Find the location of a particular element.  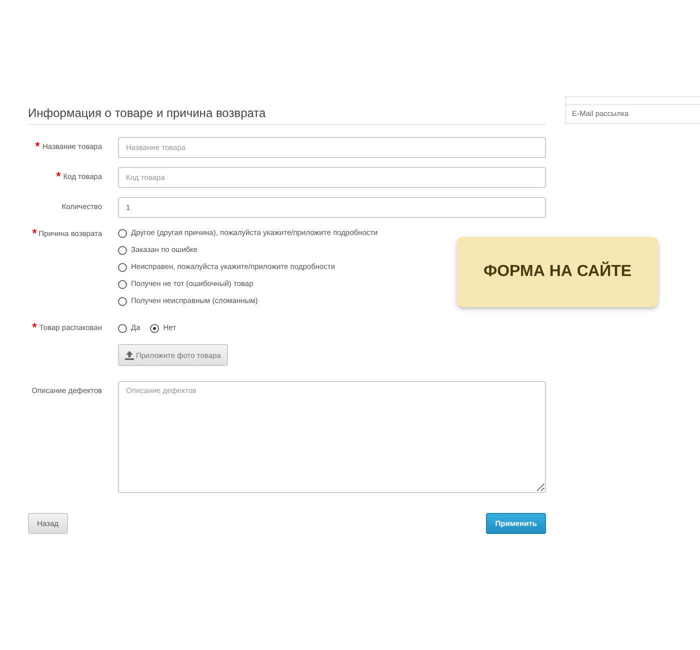

upload-icon is located at coordinates (129, 355).